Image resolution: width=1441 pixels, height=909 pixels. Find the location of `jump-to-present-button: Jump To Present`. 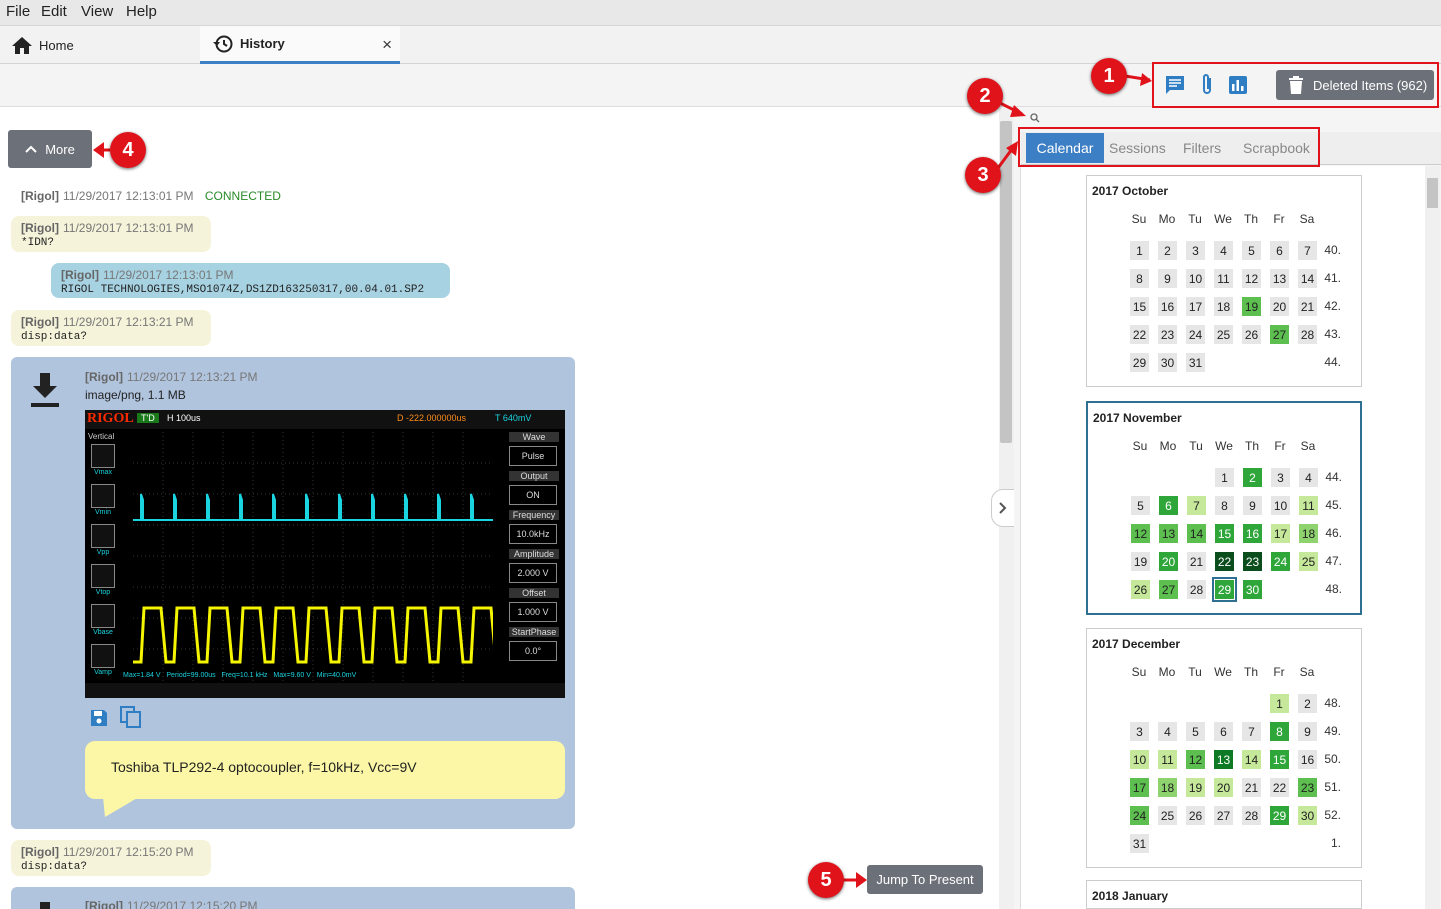

jump-to-present-button: Jump To Present is located at coordinates (925, 879).